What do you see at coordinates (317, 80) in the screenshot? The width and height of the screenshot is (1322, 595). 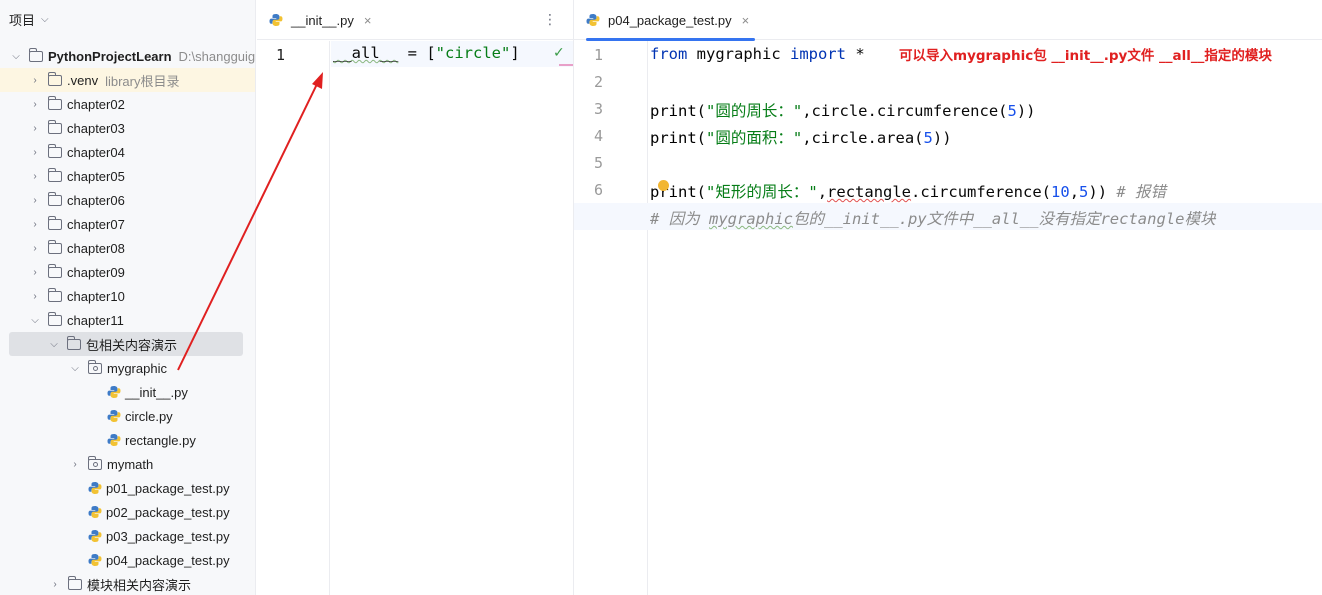 I see `arrow-head` at bounding box center [317, 80].